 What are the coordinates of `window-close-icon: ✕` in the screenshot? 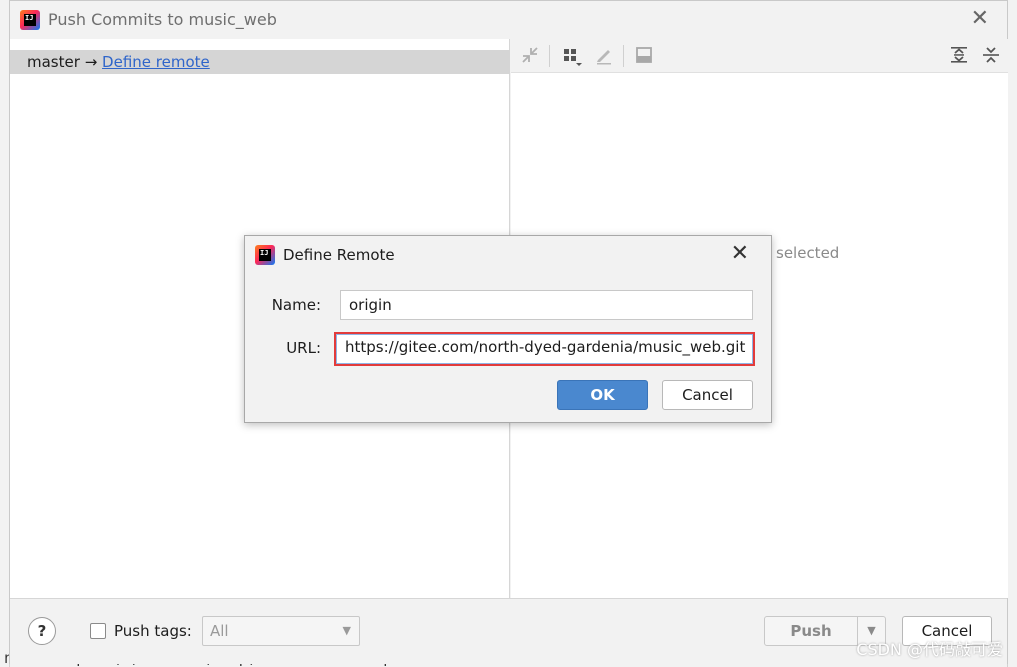 It's located at (980, 18).